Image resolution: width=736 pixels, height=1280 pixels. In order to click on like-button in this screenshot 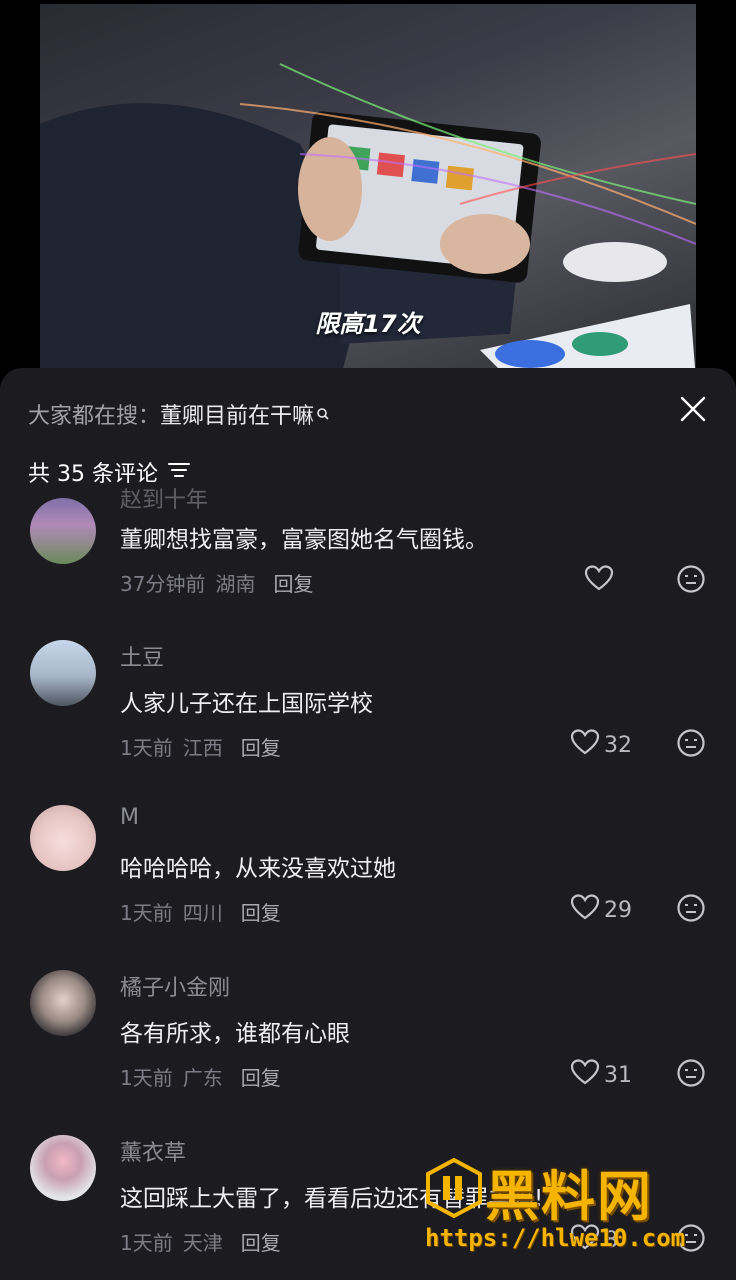, I will do `click(599, 581)`.